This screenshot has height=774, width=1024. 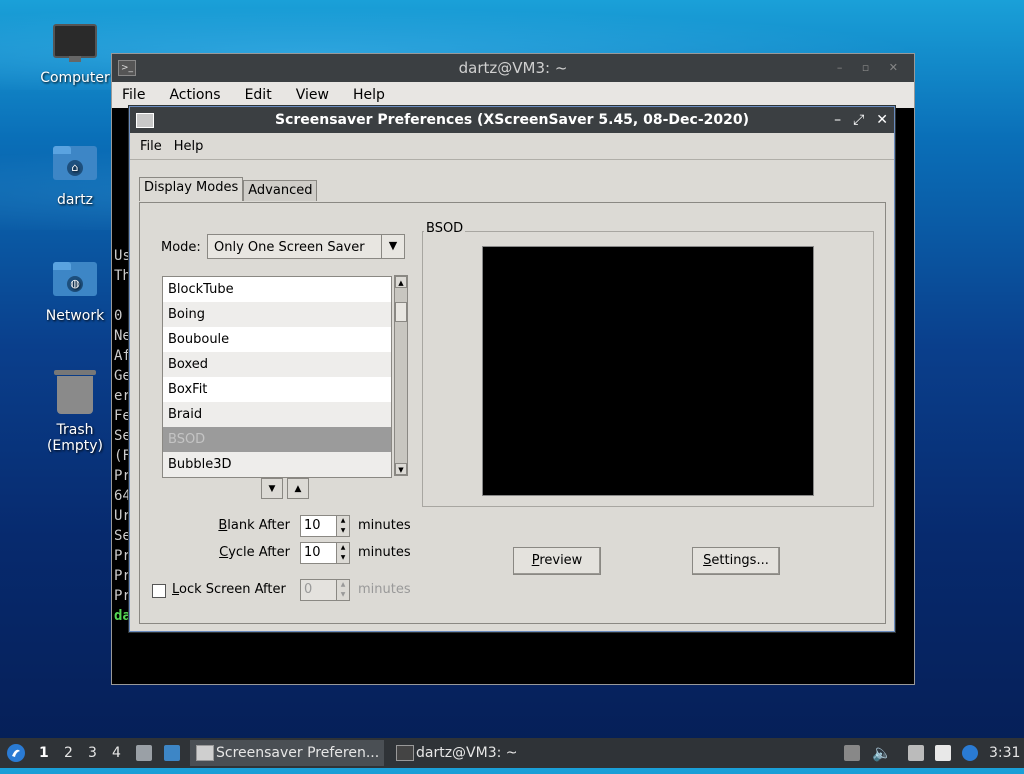 I want to click on desktop-icon-network: ◍ Network, so click(x=75, y=290).